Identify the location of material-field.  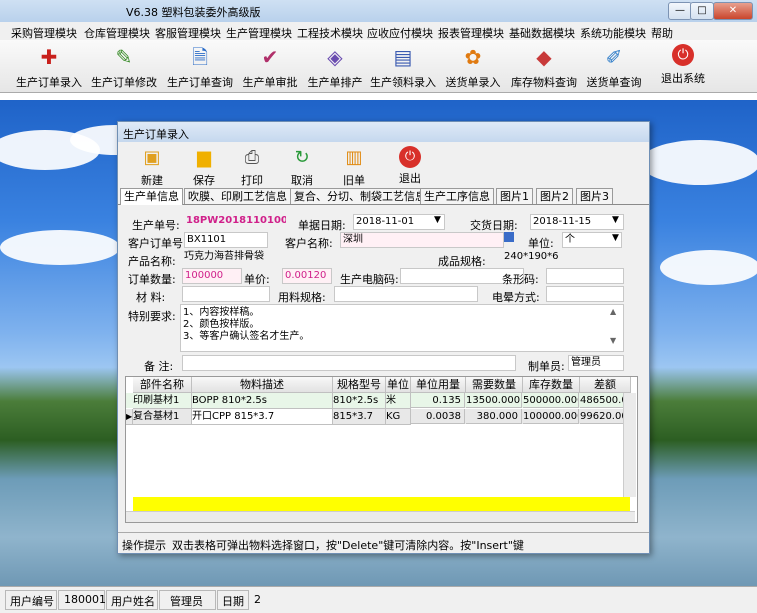
(226, 294).